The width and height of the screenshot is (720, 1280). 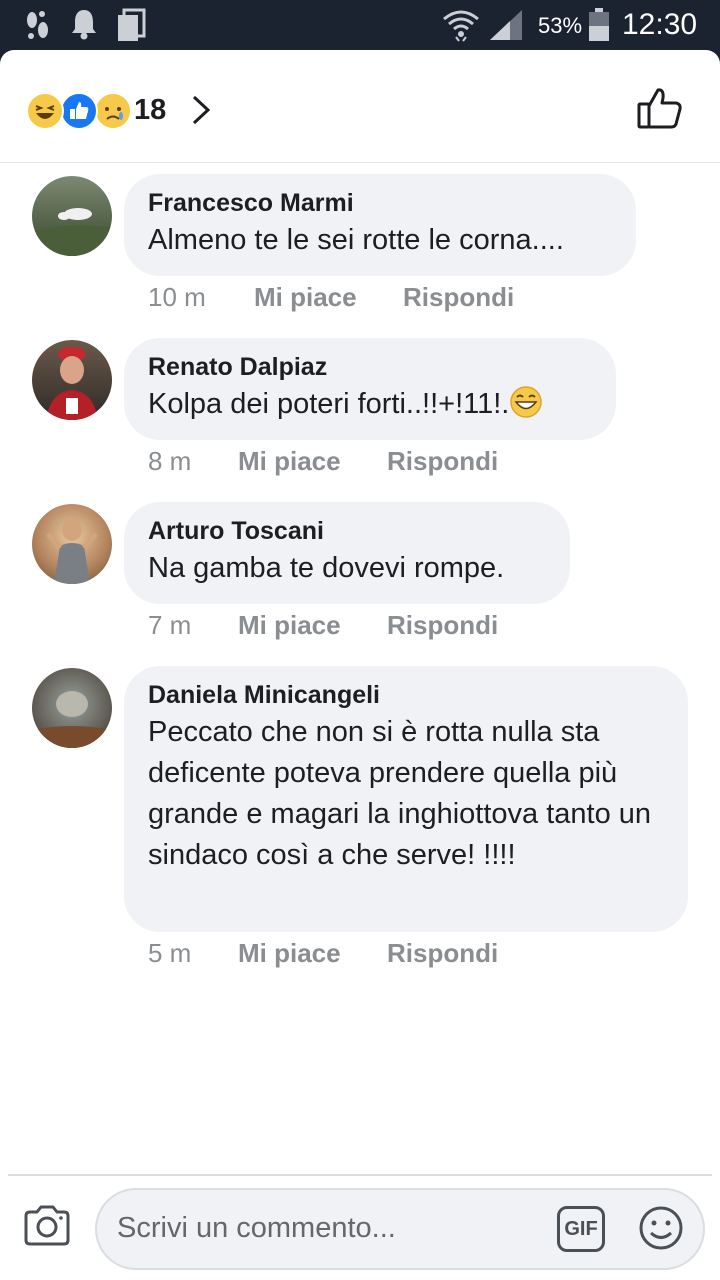 I want to click on clock: 12:30, so click(x=660, y=24).